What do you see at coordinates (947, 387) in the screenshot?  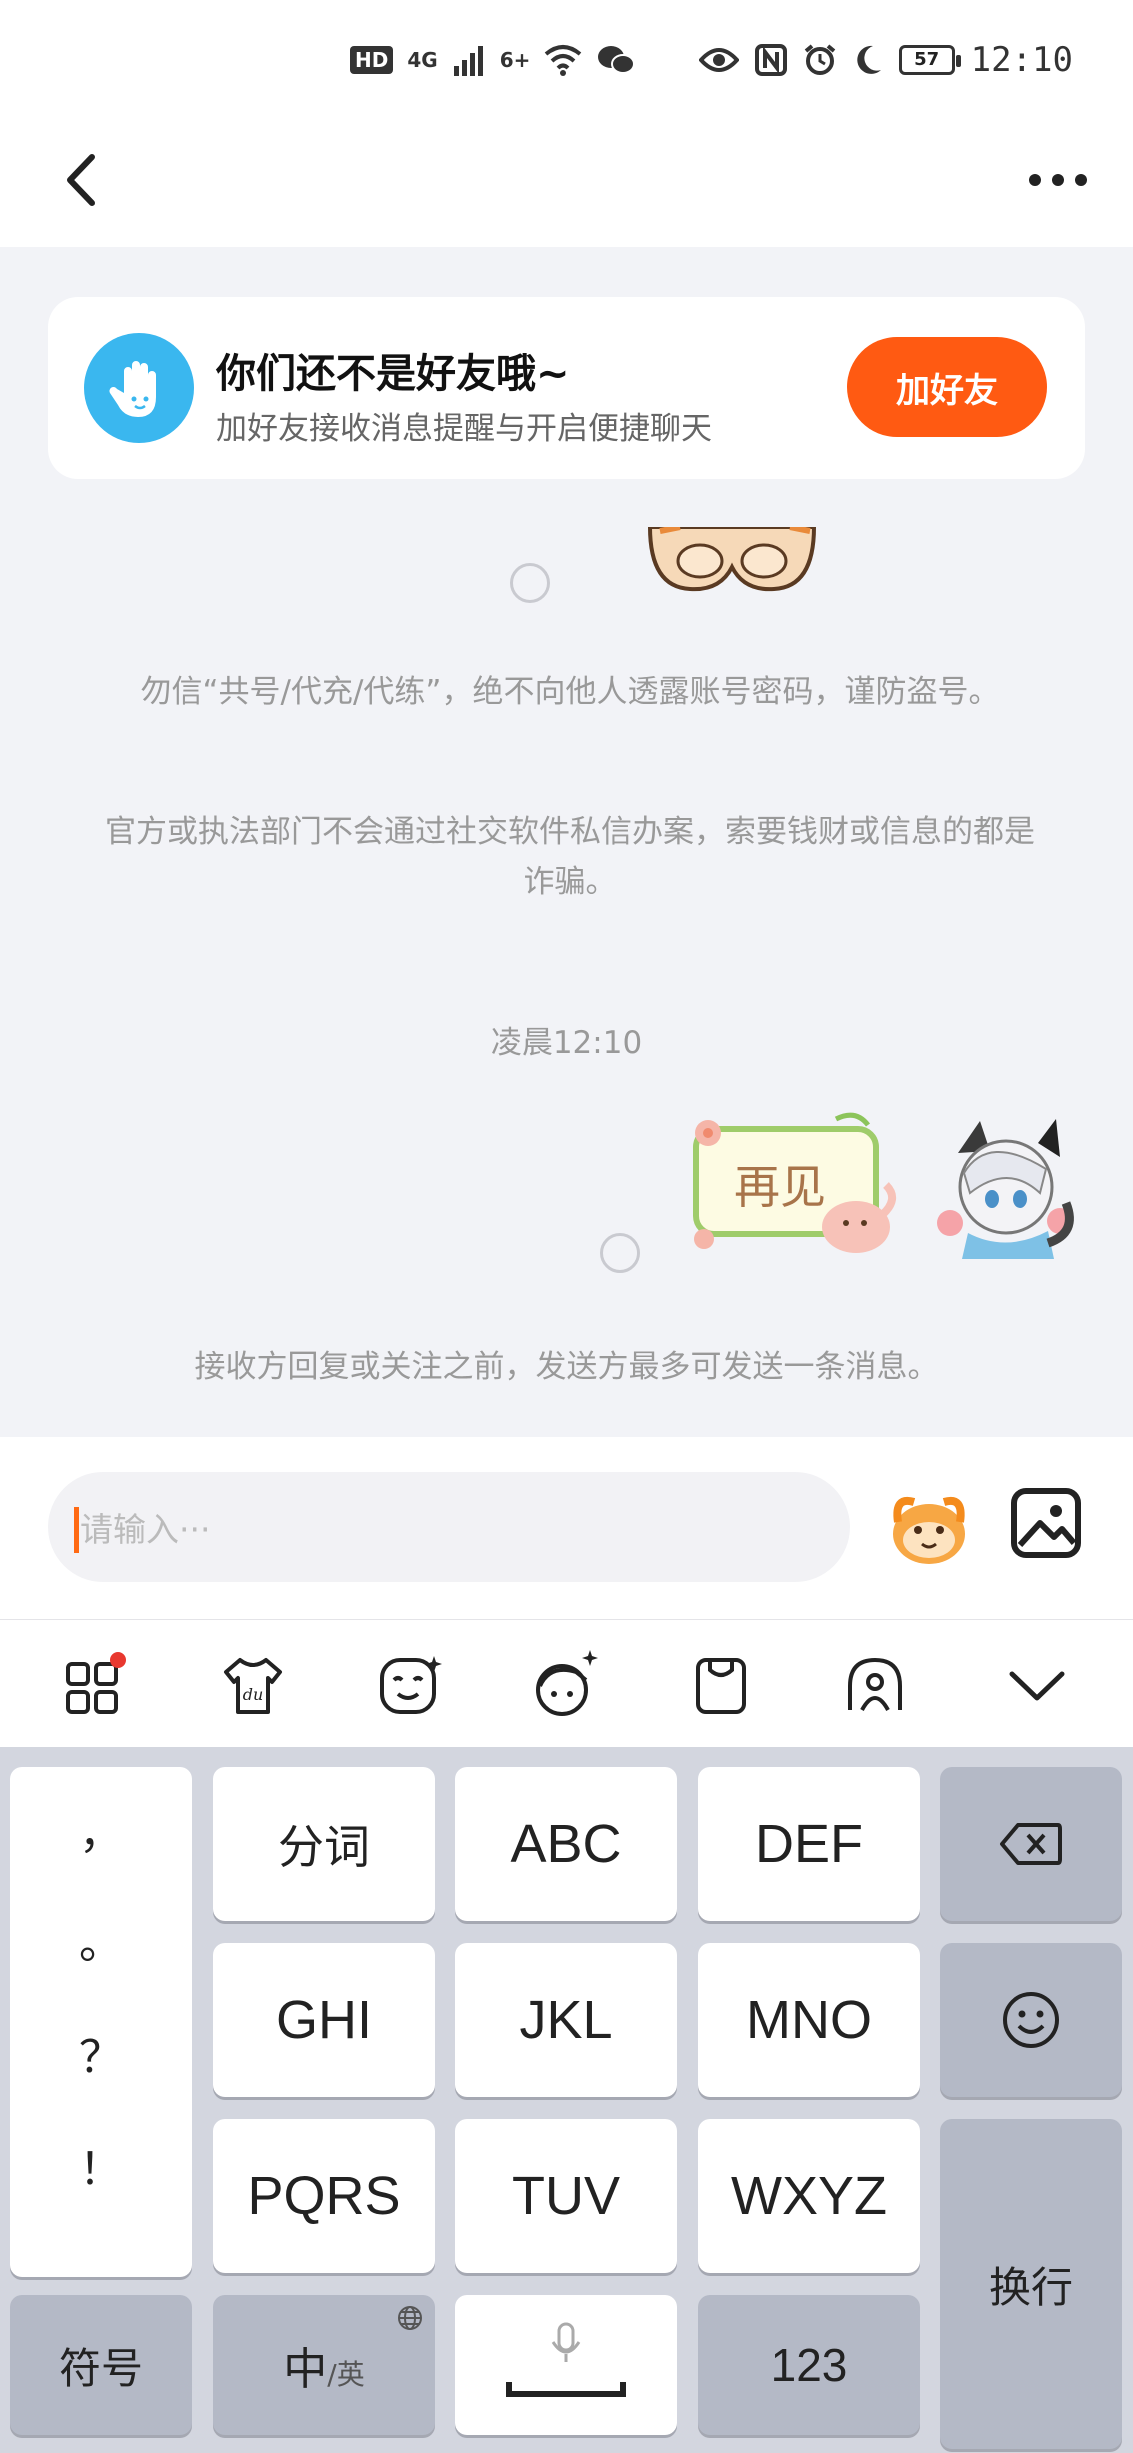 I see `add-friend-button: 加好友` at bounding box center [947, 387].